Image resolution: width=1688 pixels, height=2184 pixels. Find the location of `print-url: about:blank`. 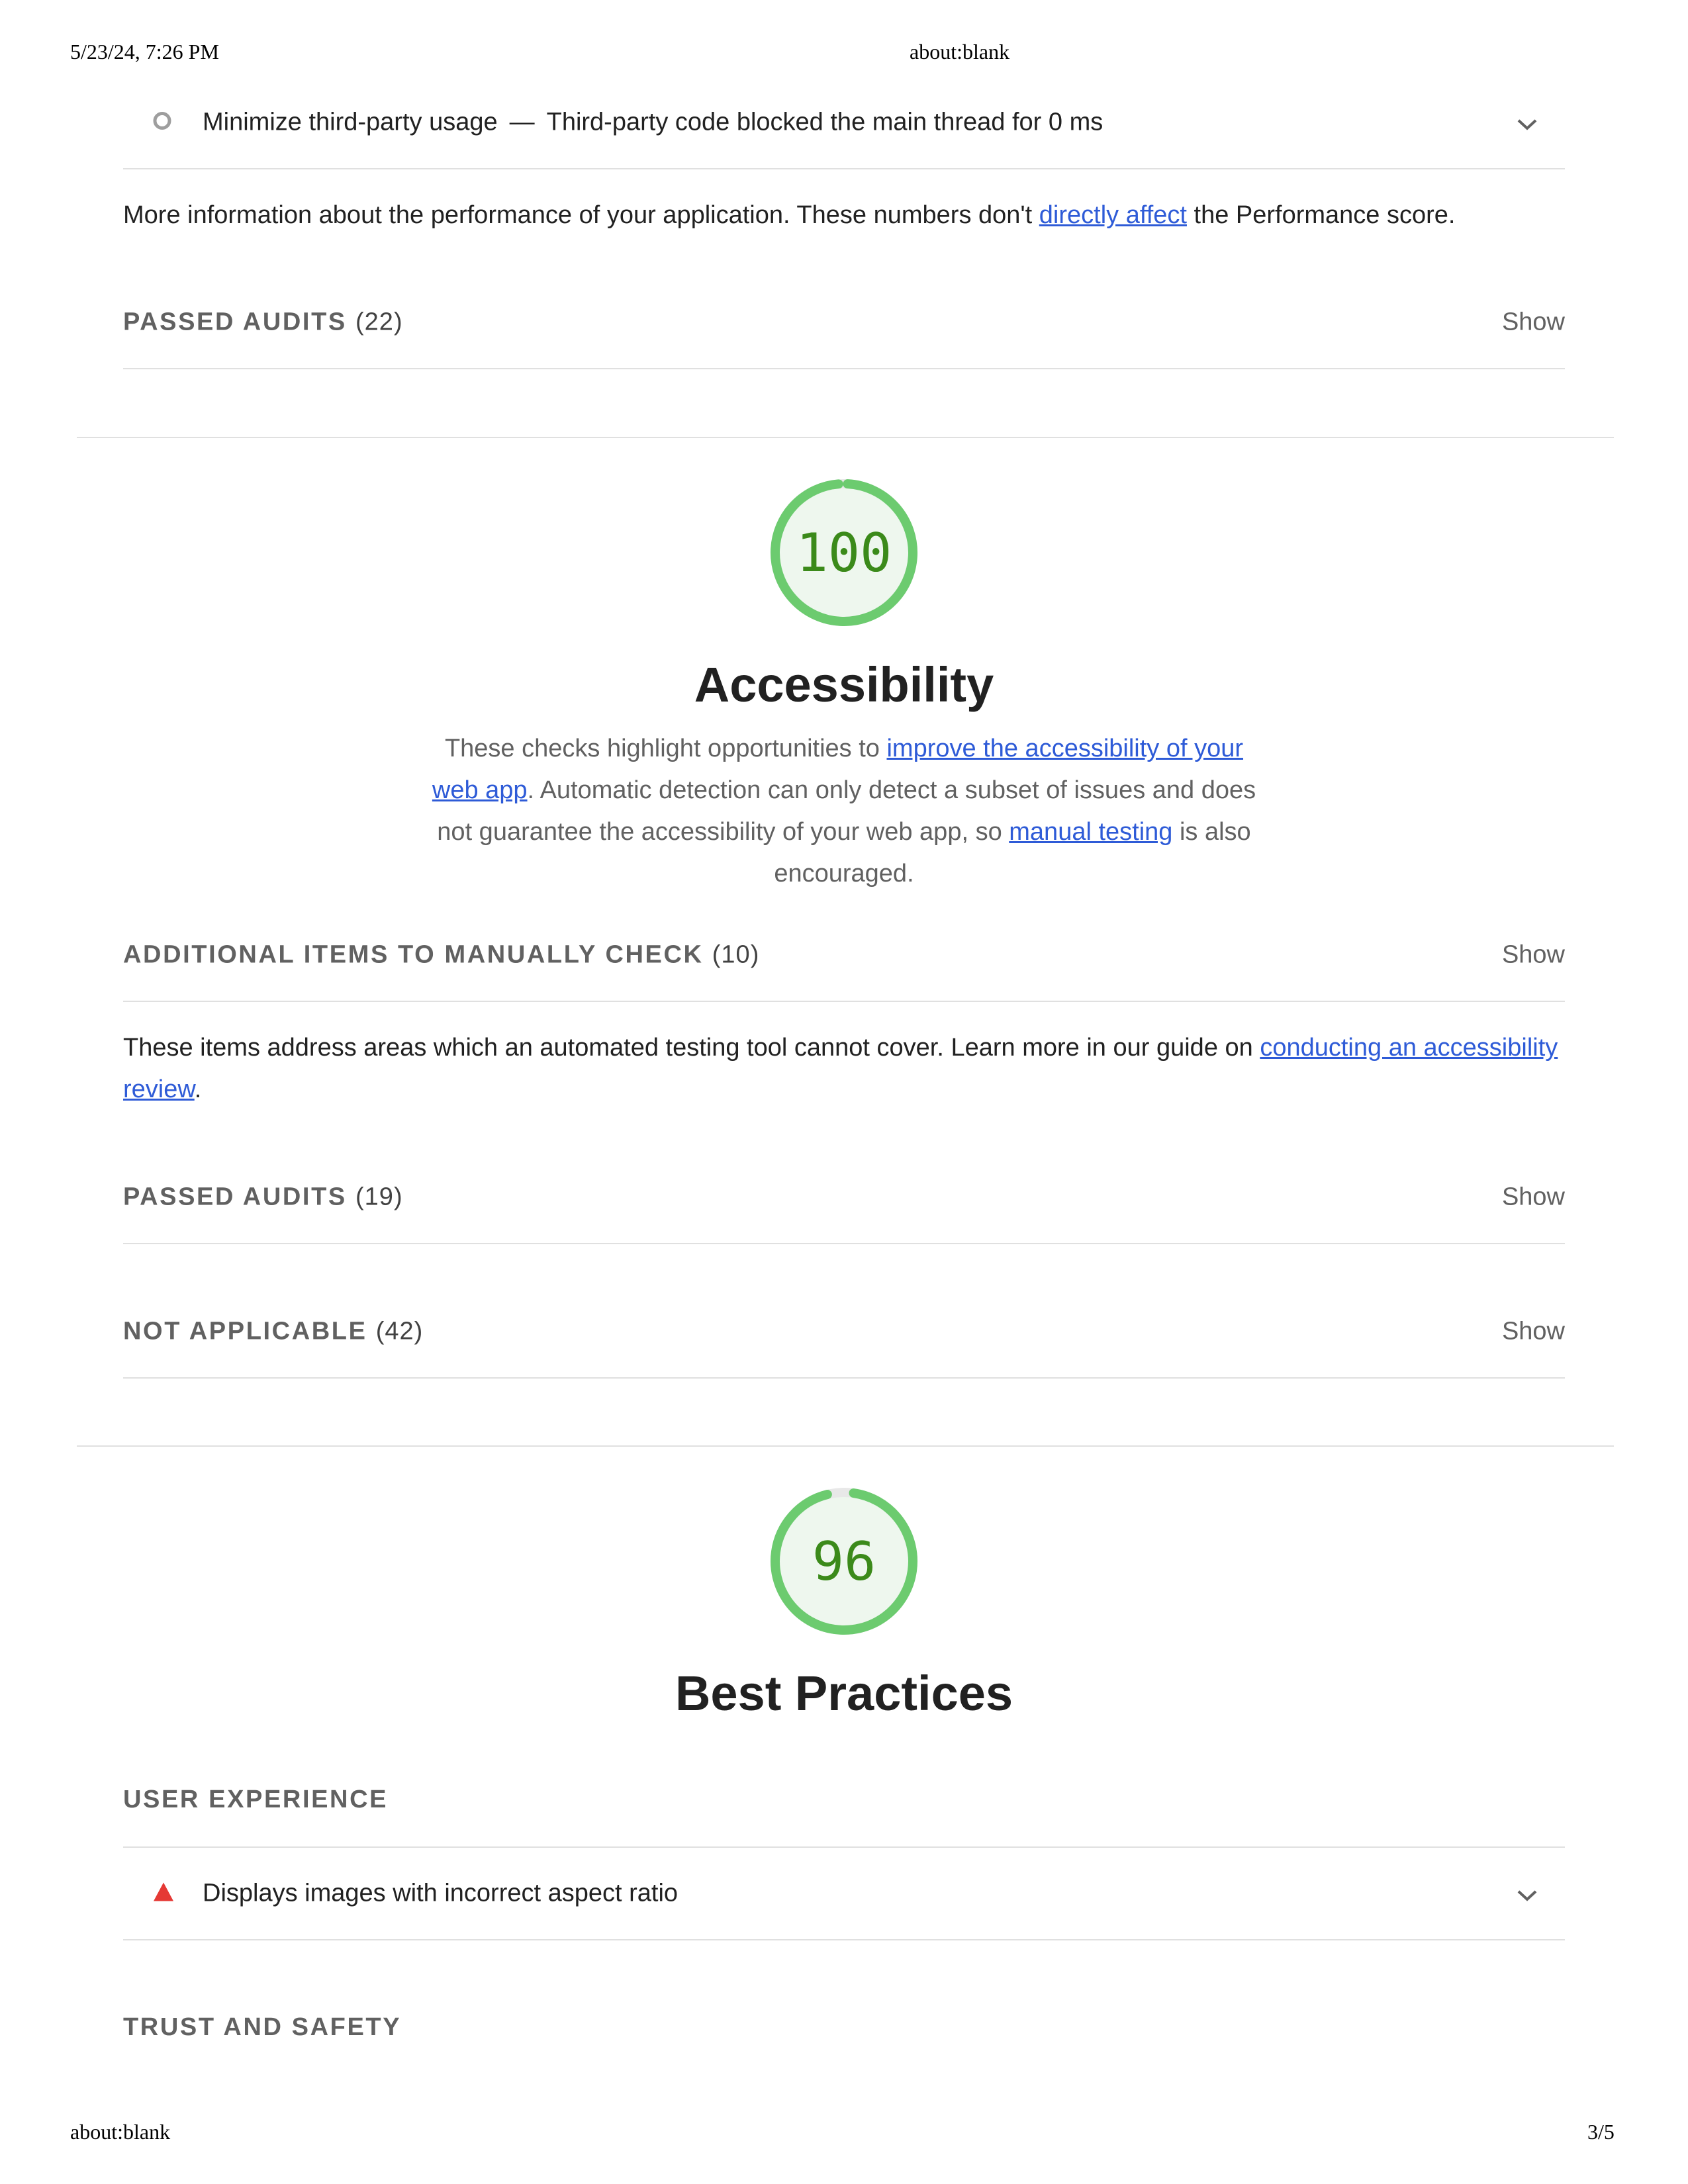

print-url: about:blank is located at coordinates (960, 52).